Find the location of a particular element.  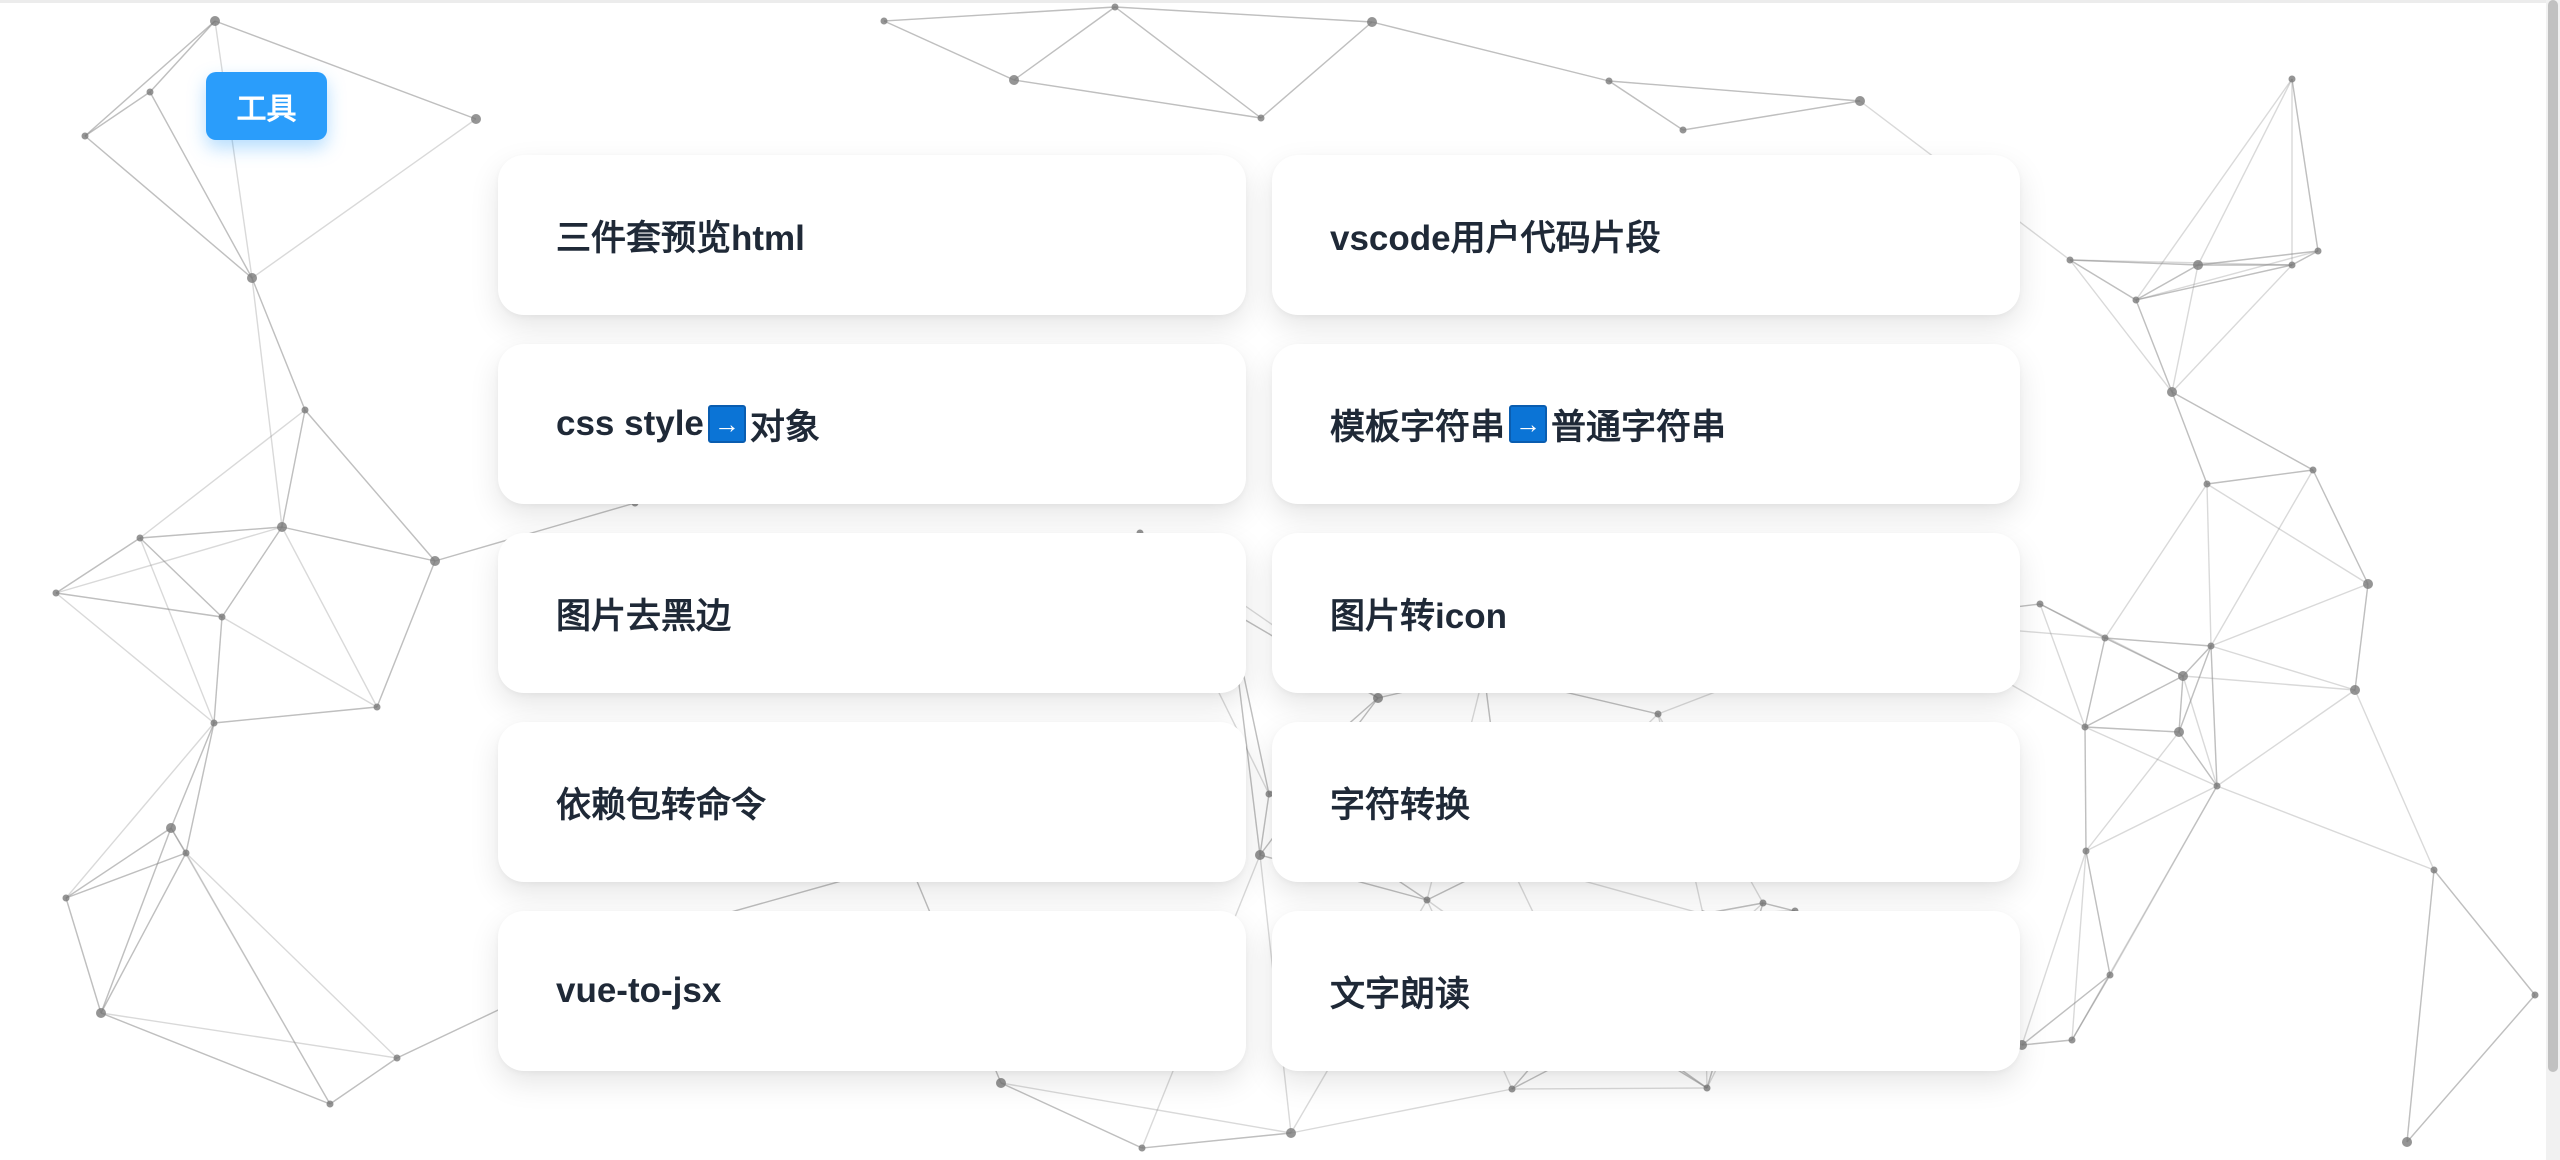

scrollbar is located at coordinates (2553, 580).